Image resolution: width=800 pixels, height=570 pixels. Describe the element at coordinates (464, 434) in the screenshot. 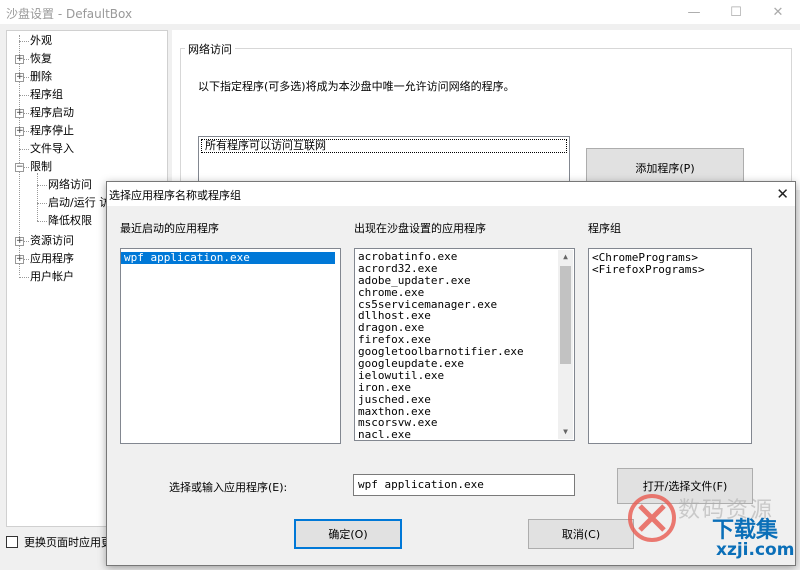

I see `list-item: nacl.exe` at that location.